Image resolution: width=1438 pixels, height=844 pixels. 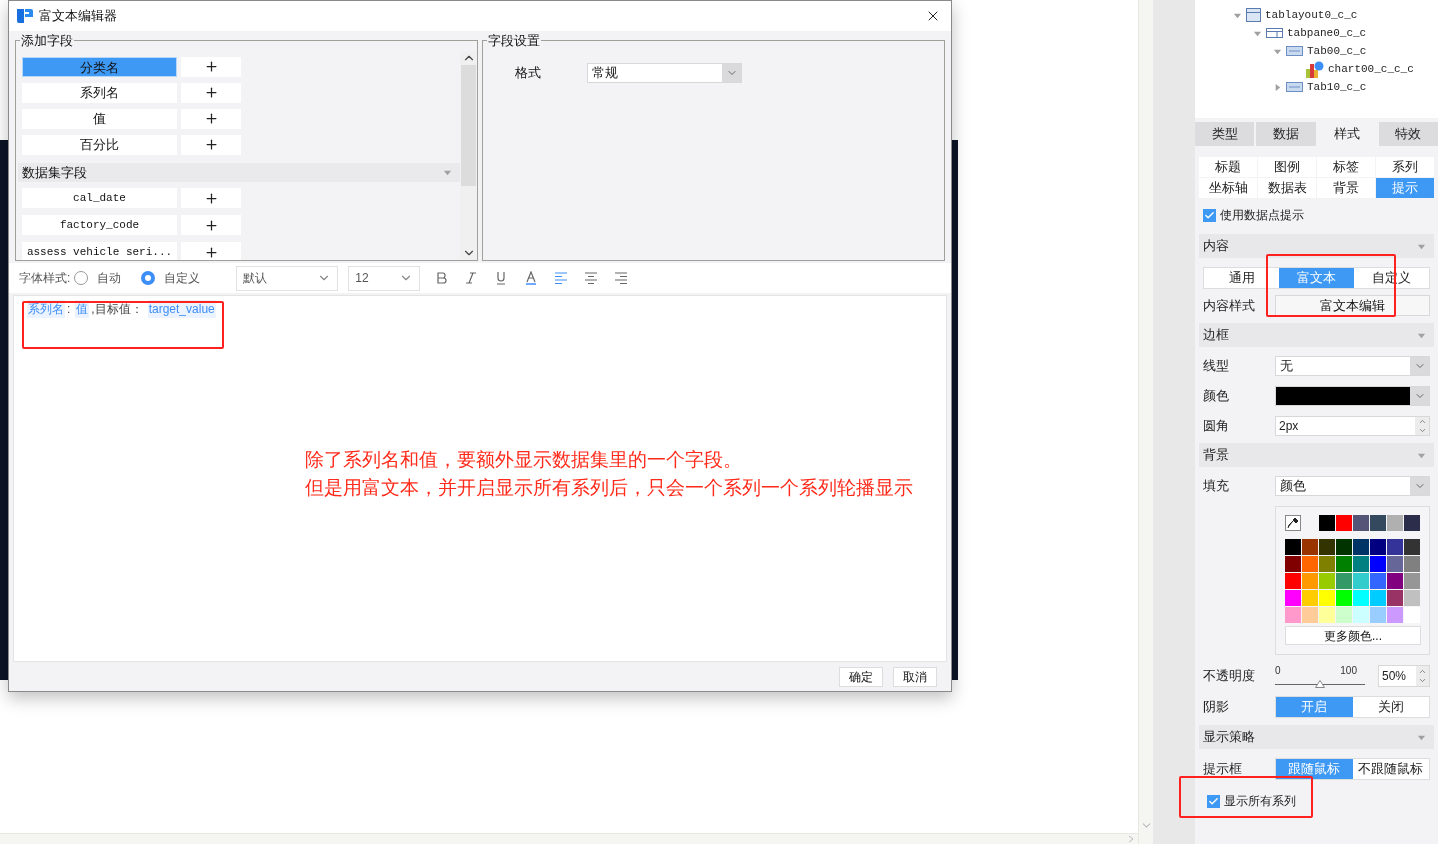 What do you see at coordinates (1390, 769) in the screenshot?
I see `segment-option: 不跟随鼠标` at bounding box center [1390, 769].